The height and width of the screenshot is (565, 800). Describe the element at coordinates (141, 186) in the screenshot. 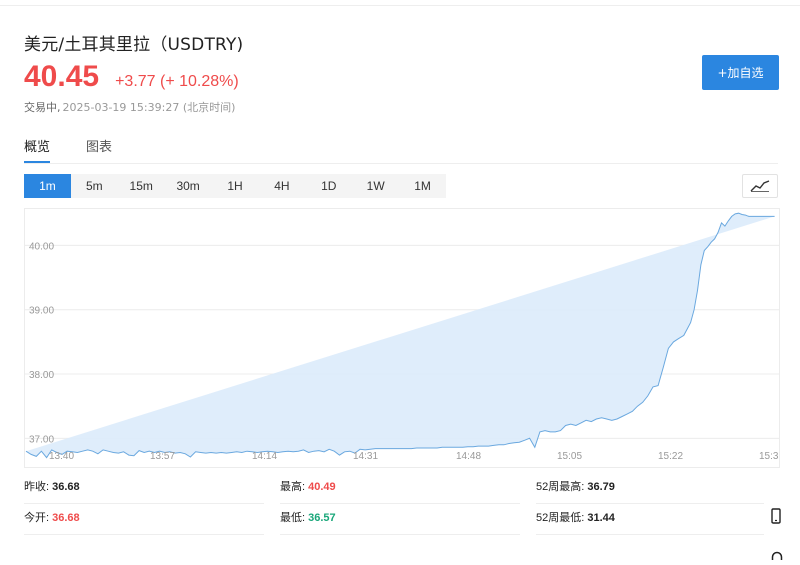

I see `interval-15m: 15m` at that location.